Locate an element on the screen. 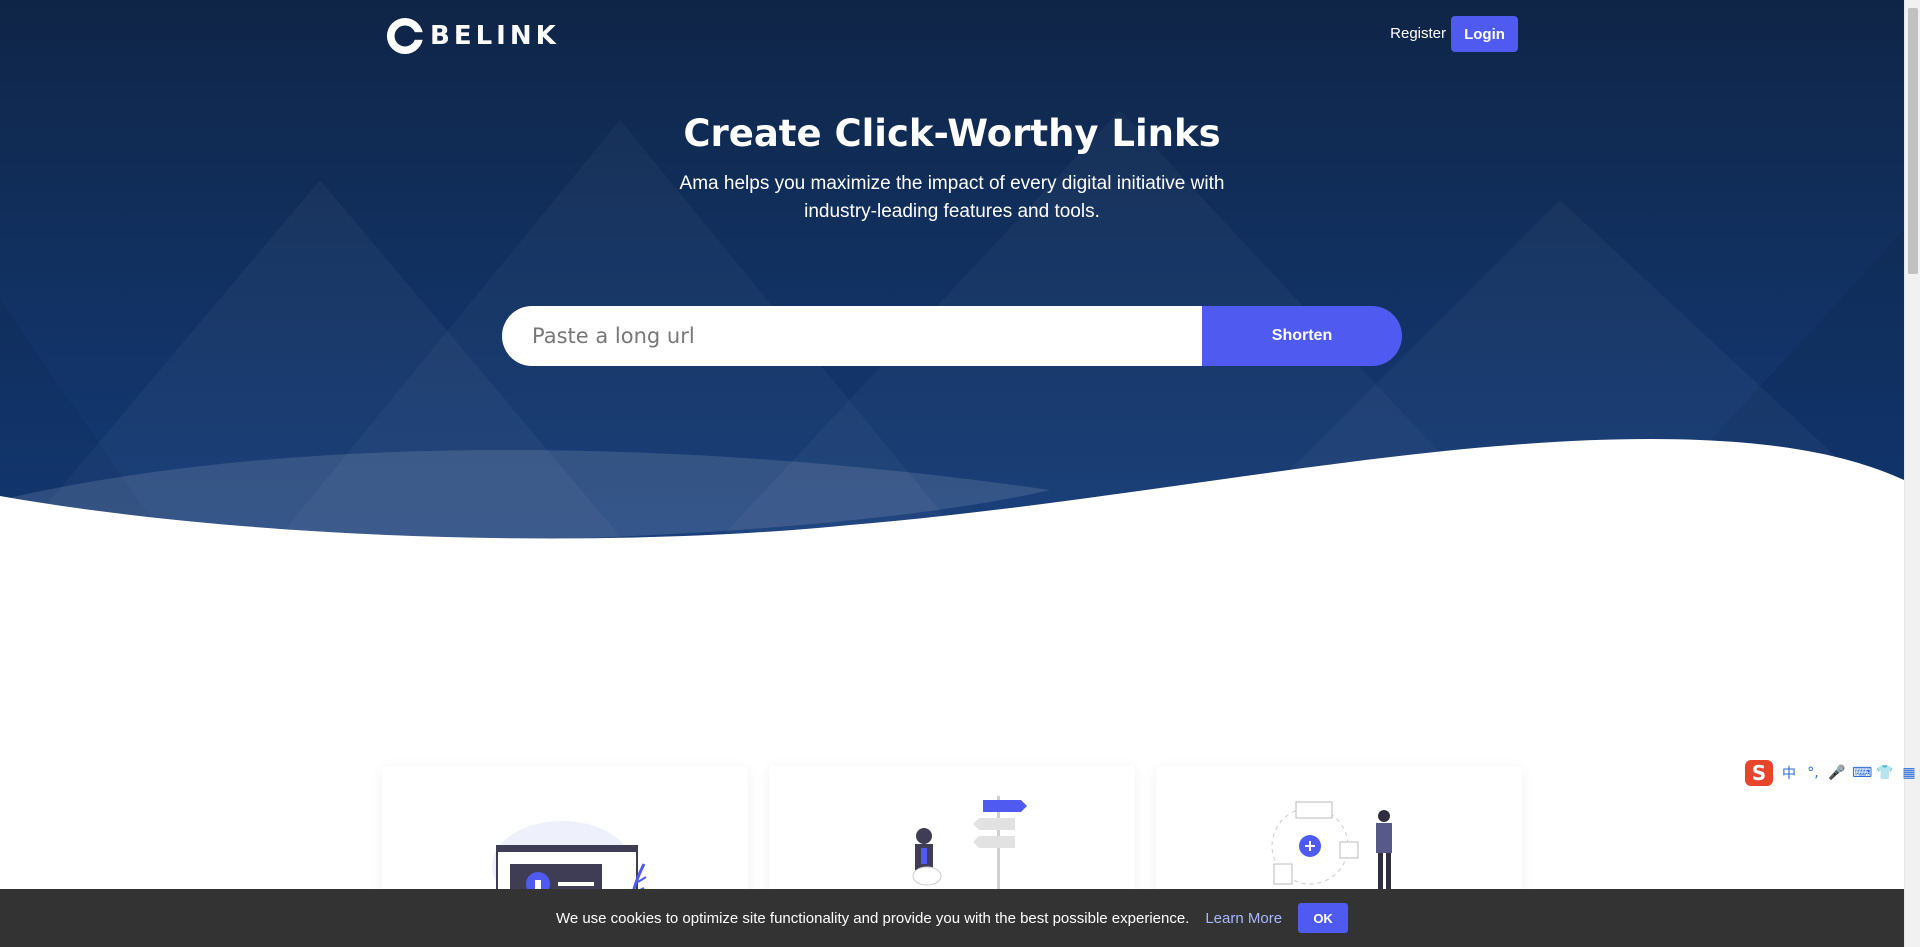 Image resolution: width=1920 pixels, height=947 pixels. hero-wave is located at coordinates (952, 499).